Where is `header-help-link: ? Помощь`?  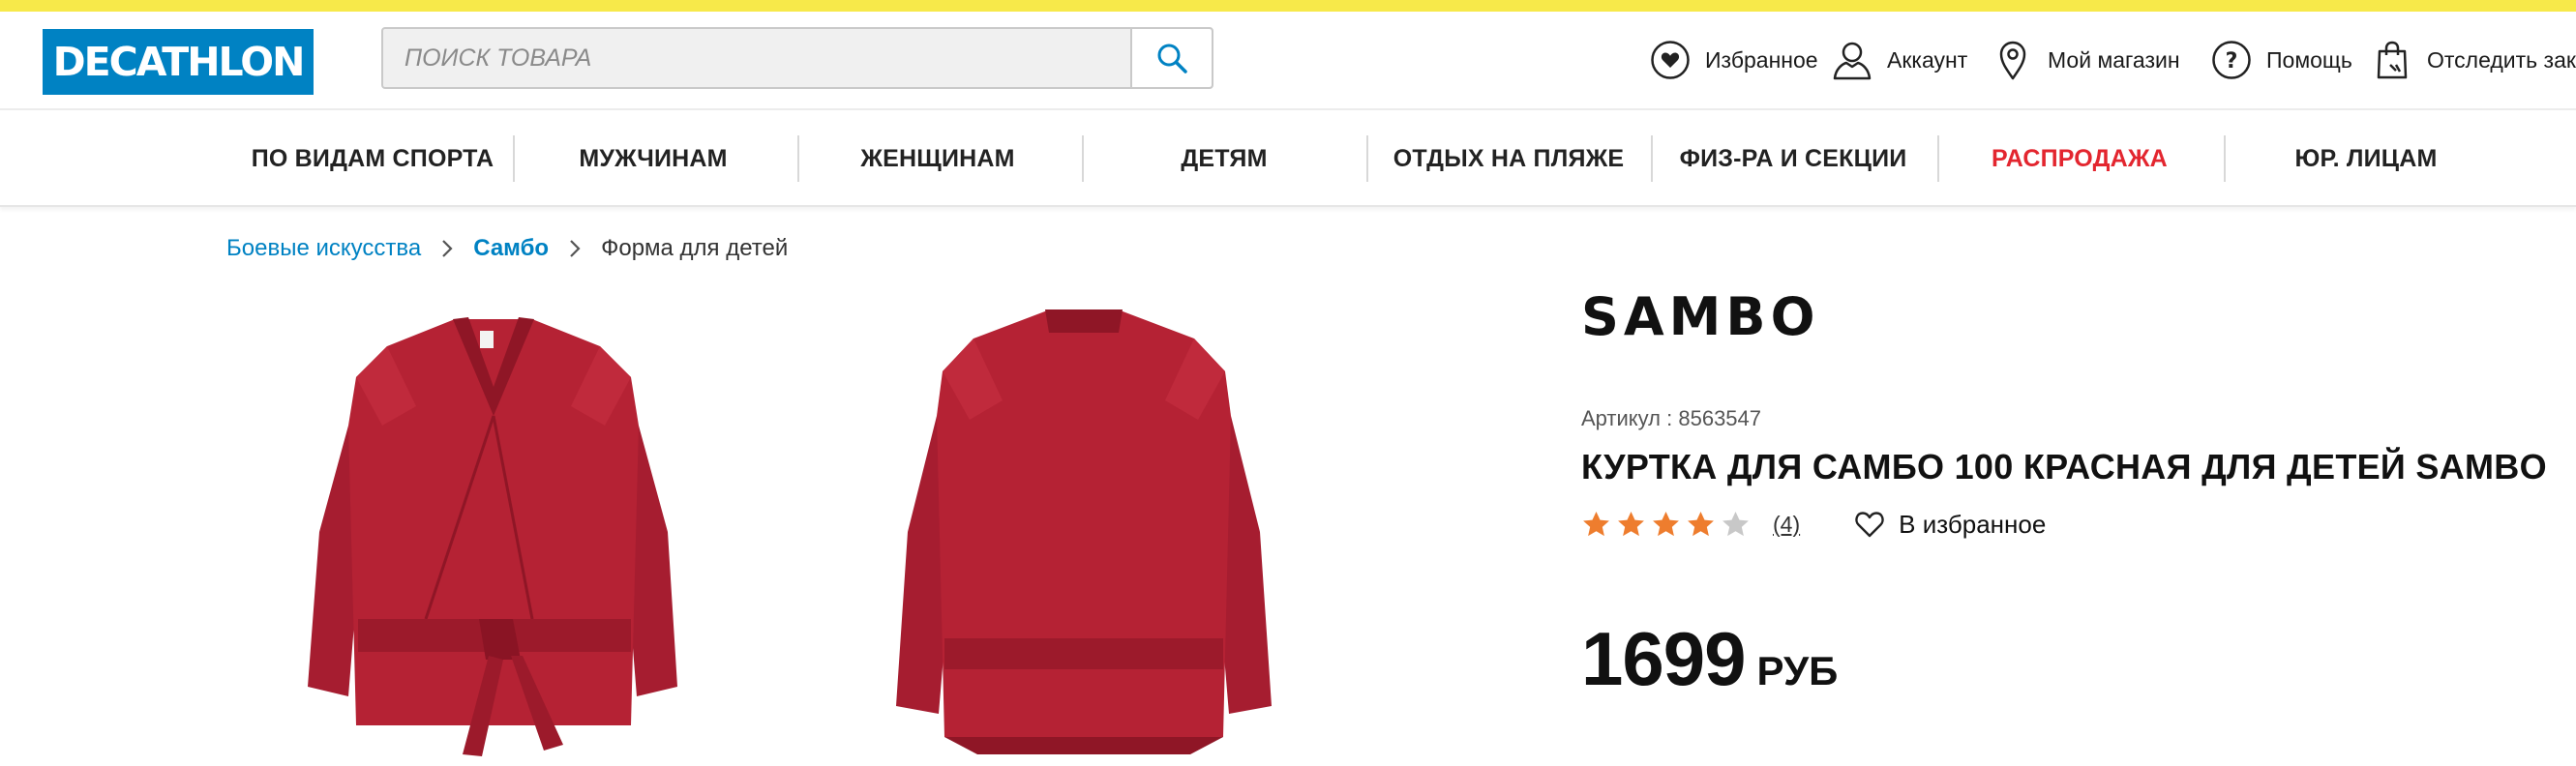
header-help-link: ? Помощь is located at coordinates (2281, 60).